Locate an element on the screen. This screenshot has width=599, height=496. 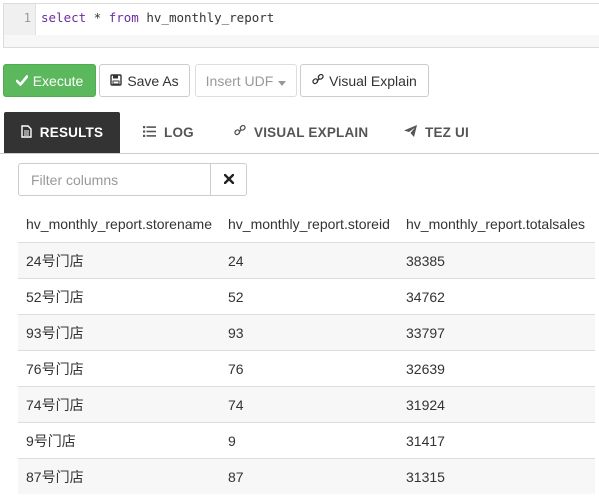
file-icon is located at coordinates (26, 132).